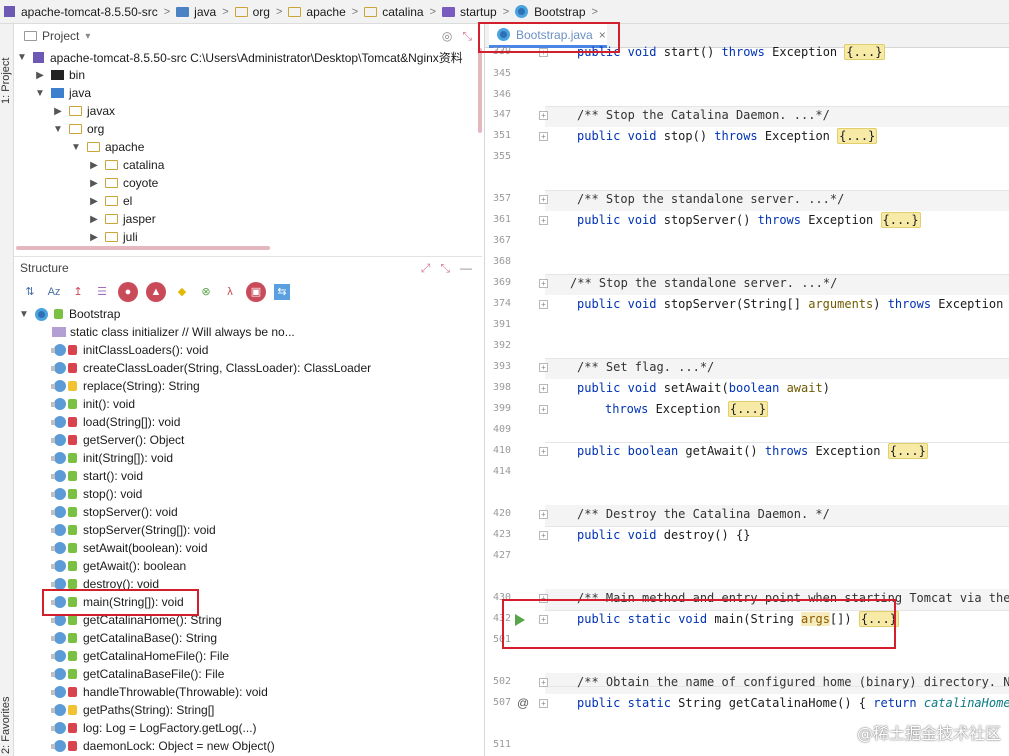 This screenshot has width=1009, height=756. Describe the element at coordinates (480, 90) in the screenshot. I see `vertical-scrollbar` at that location.